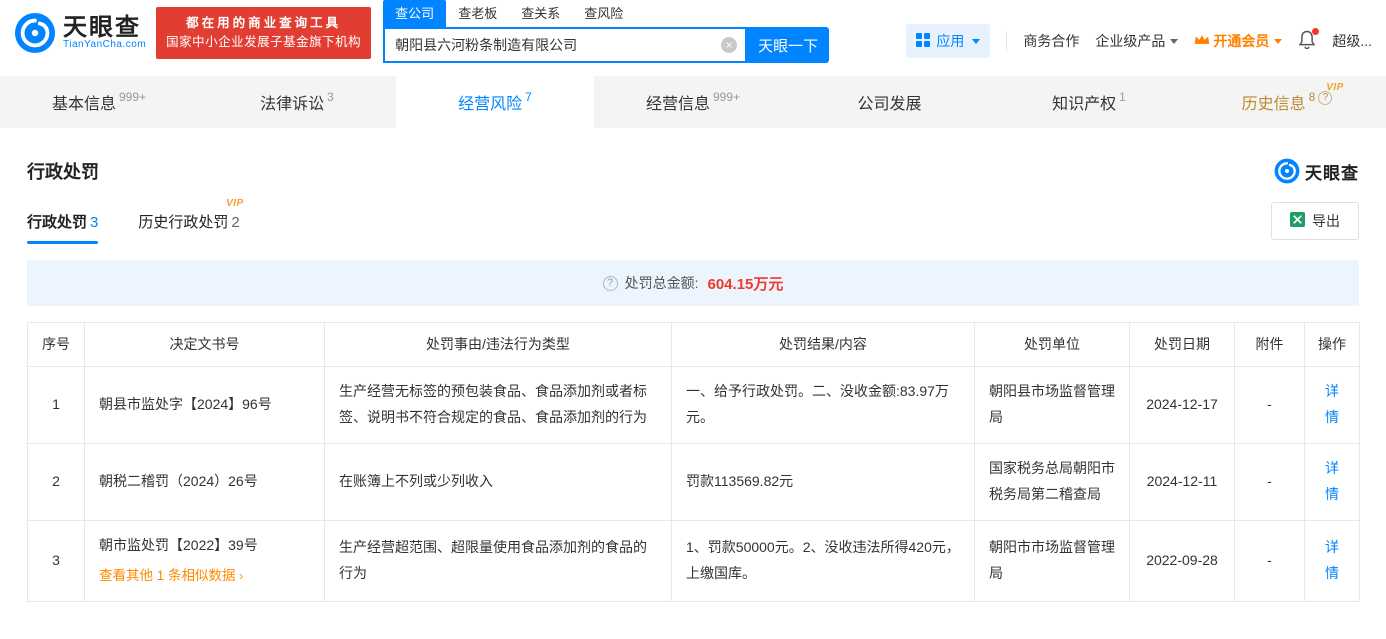 This screenshot has height=639, width=1386. What do you see at coordinates (788, 45) in the screenshot?
I see `search-button: 天眼一下` at bounding box center [788, 45].